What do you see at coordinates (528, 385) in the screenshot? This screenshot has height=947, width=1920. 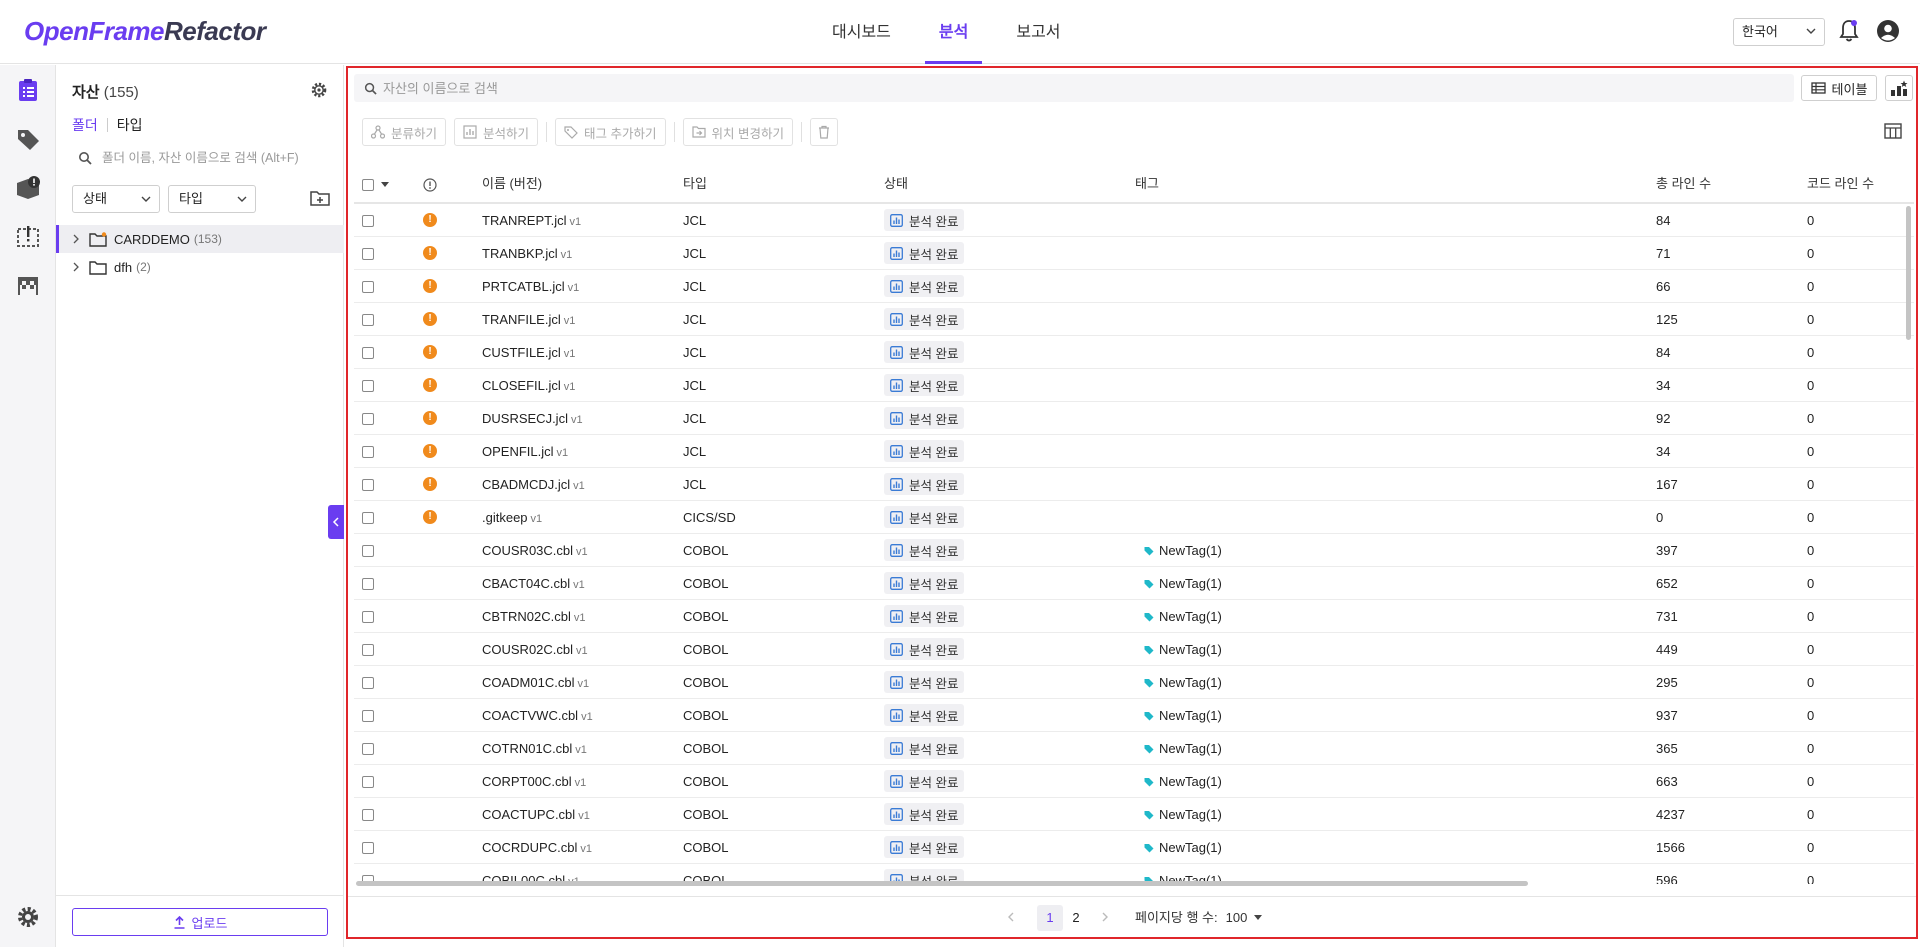 I see `asset-name-cell: CLOSEFIL.jcl v1` at bounding box center [528, 385].